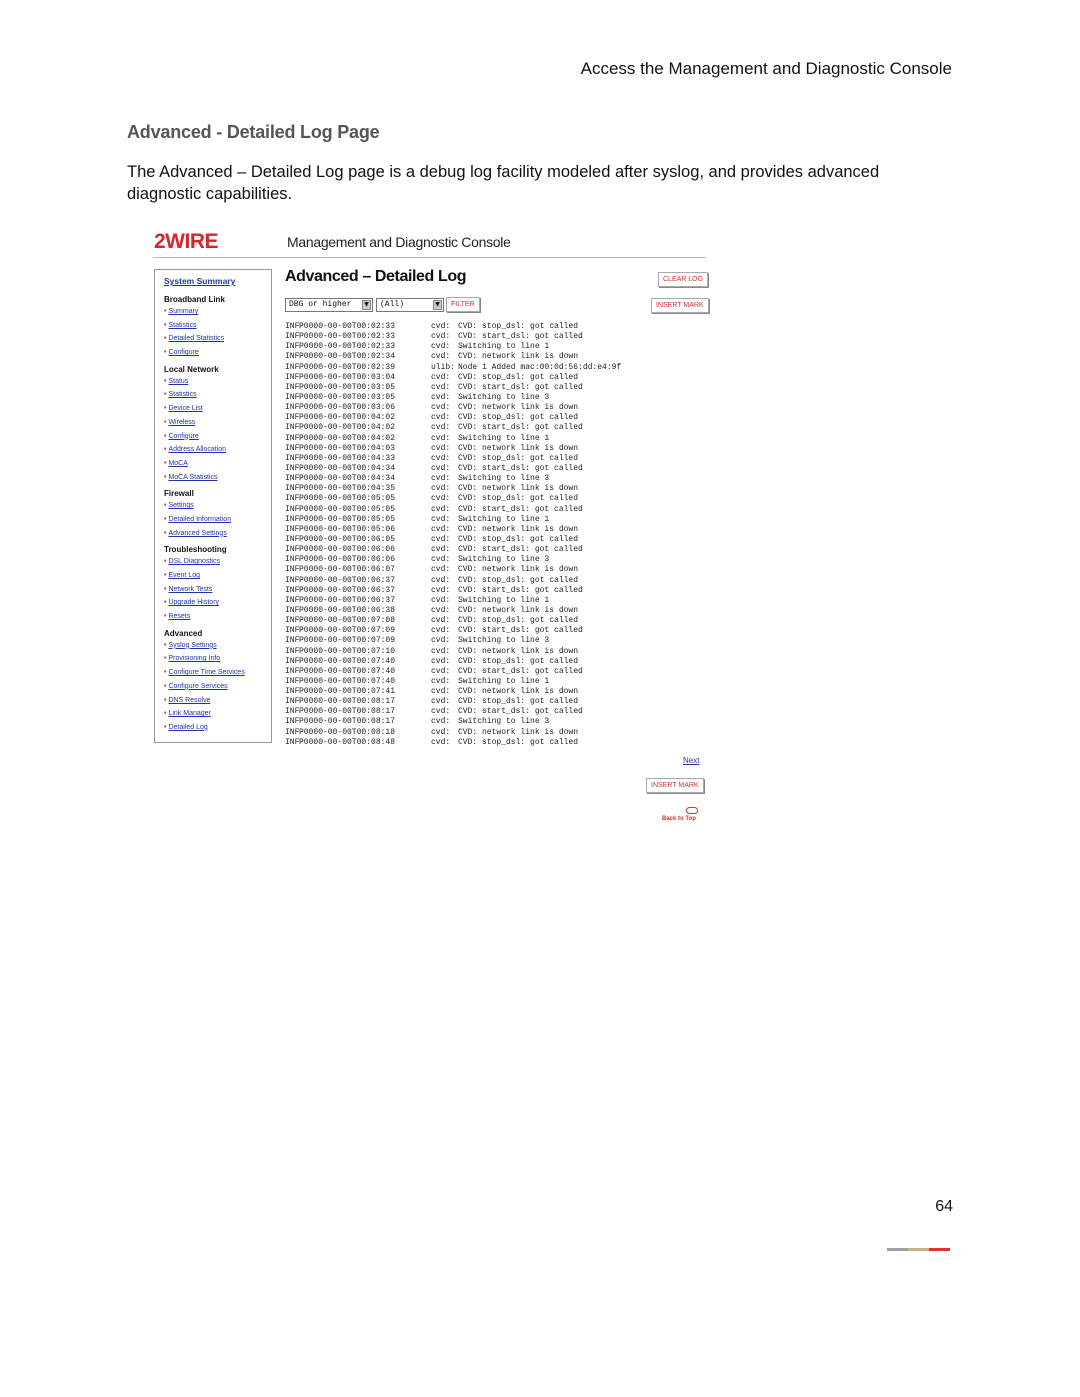  I want to click on sidebar-item-label: Configure Services, so click(197, 686).